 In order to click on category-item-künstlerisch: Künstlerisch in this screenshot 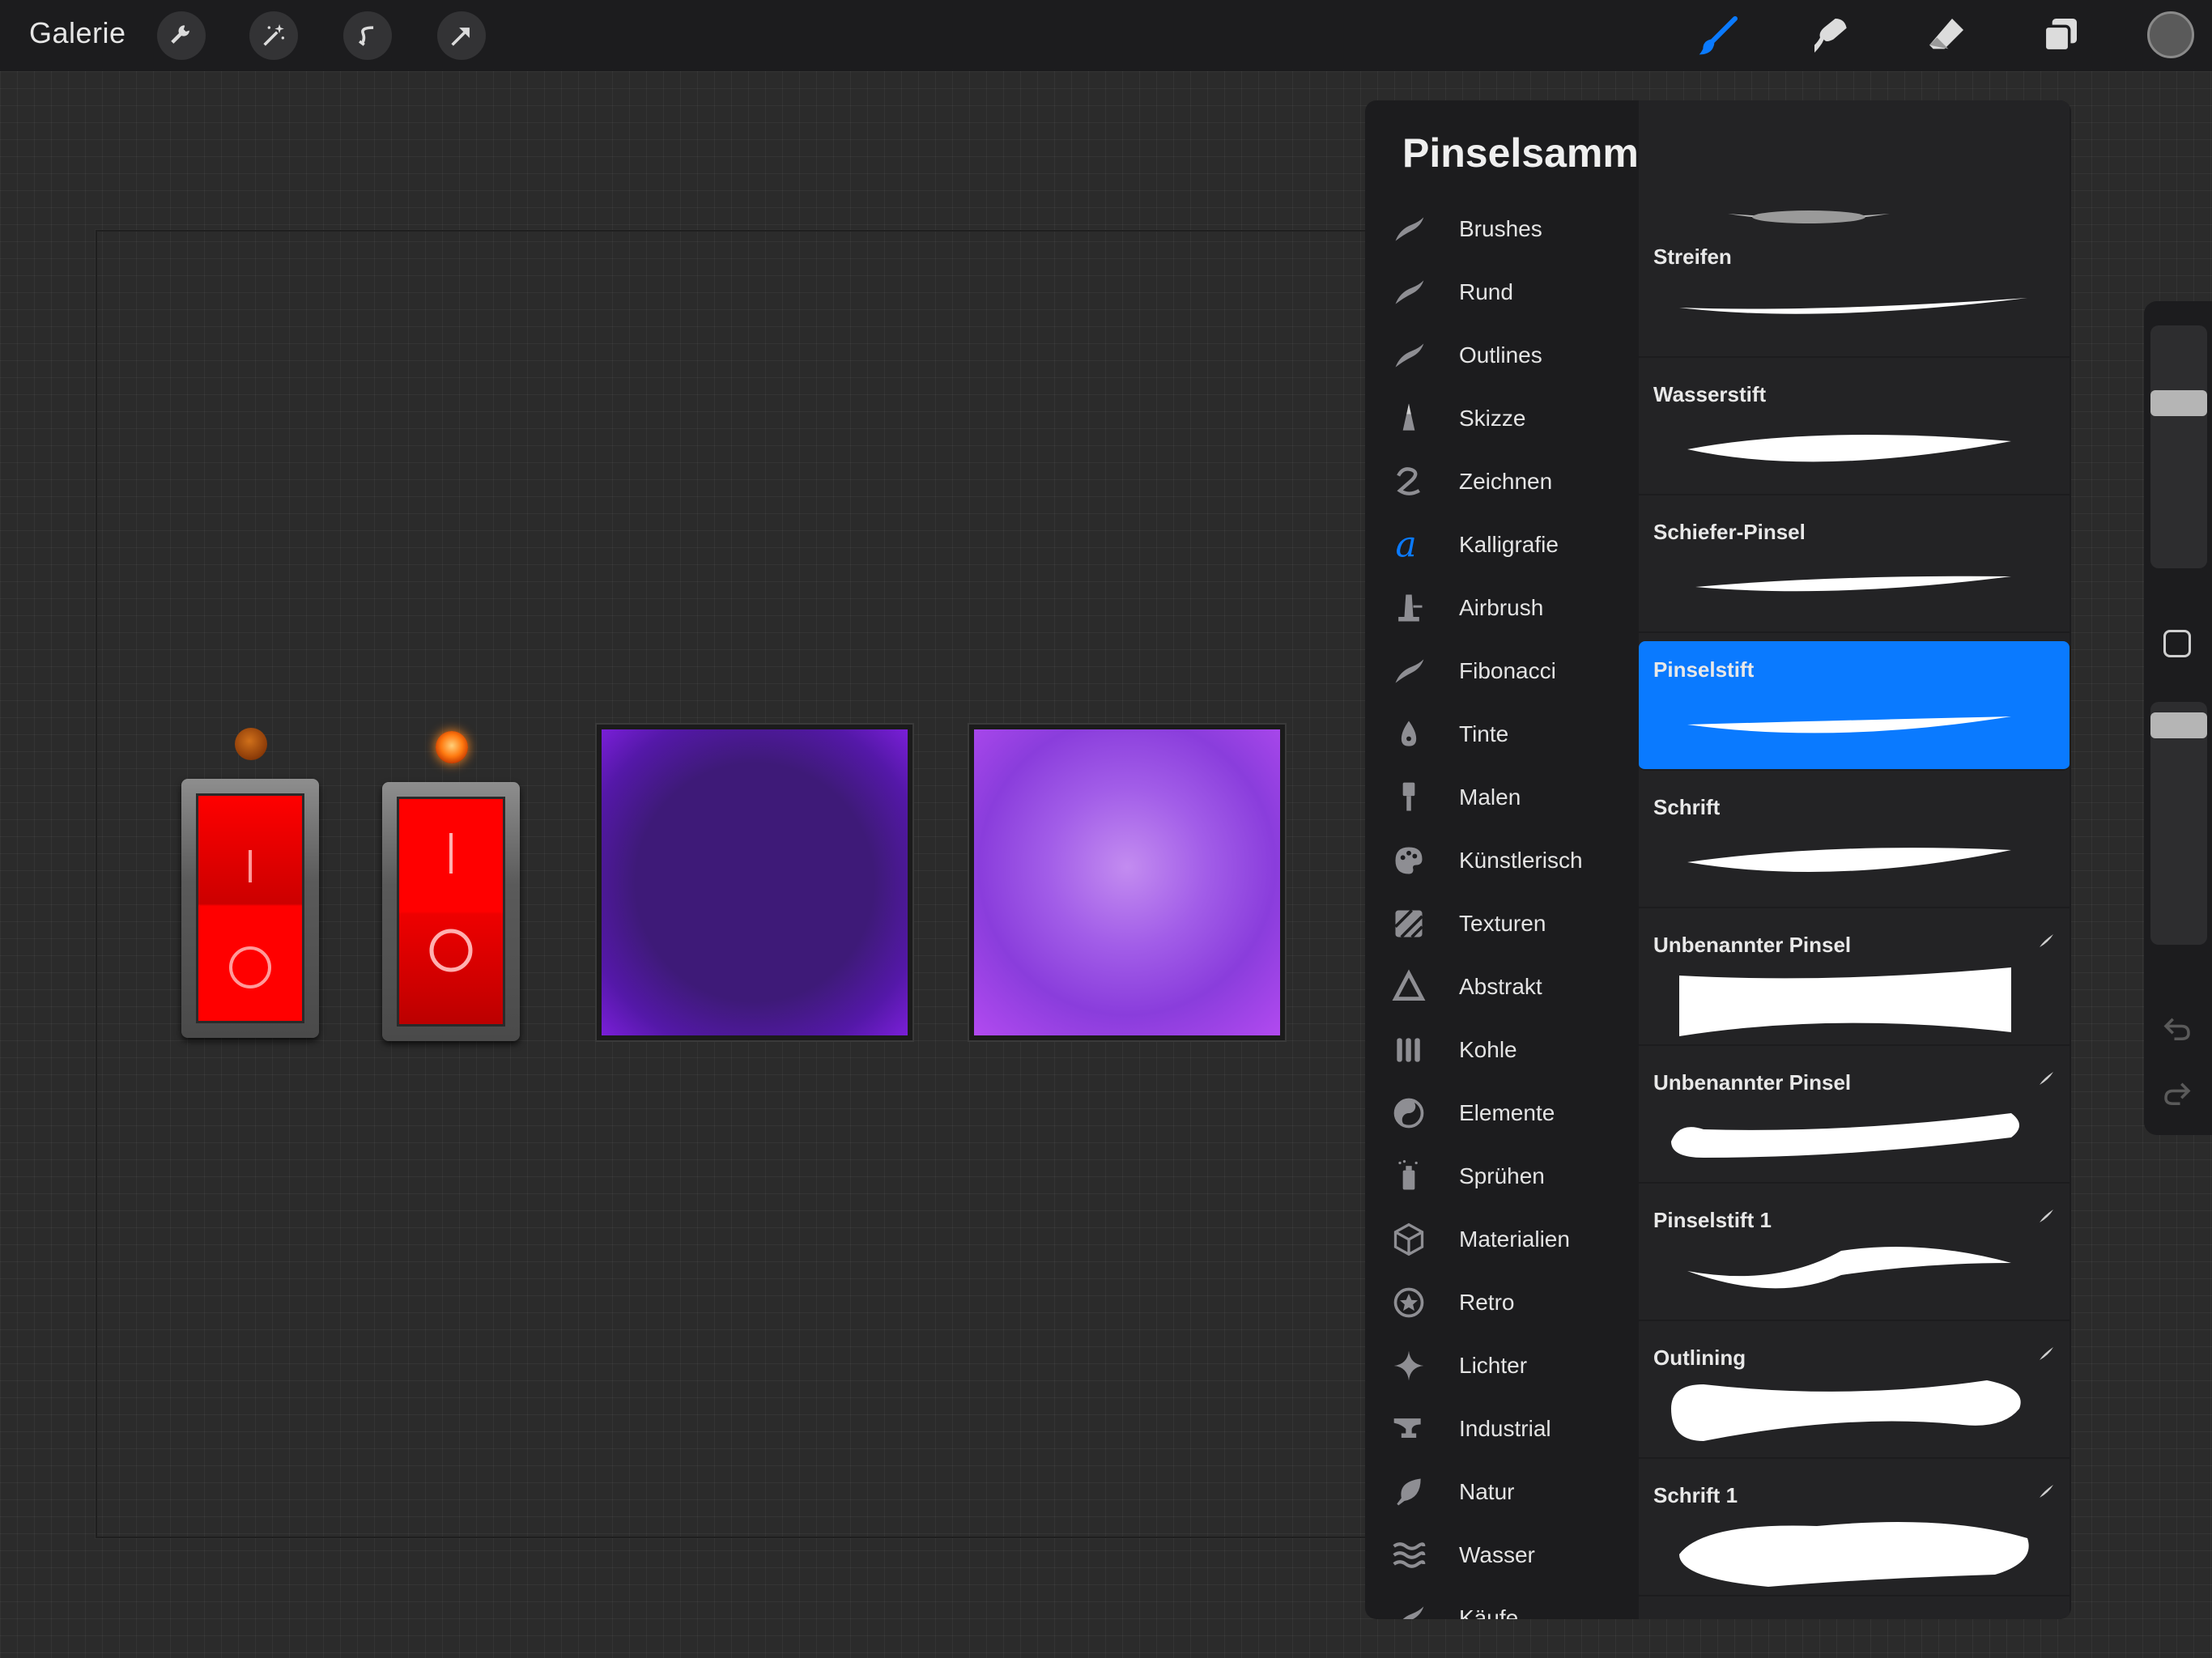, I will do `click(1500, 860)`.